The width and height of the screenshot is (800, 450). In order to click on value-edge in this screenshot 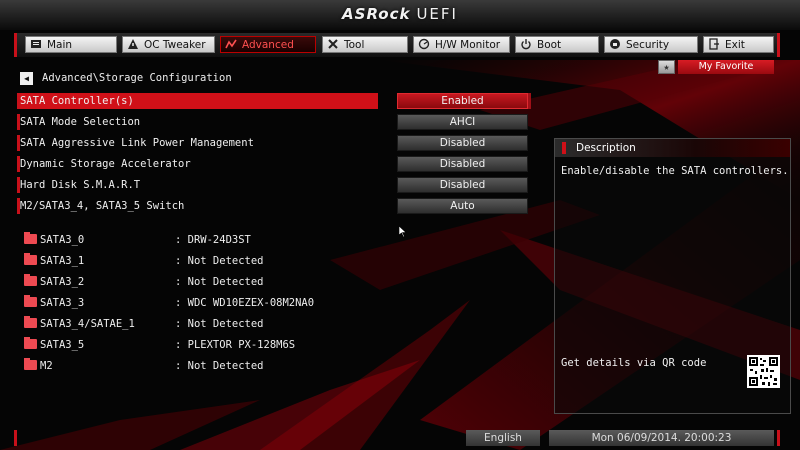, I will do `click(529, 101)`.